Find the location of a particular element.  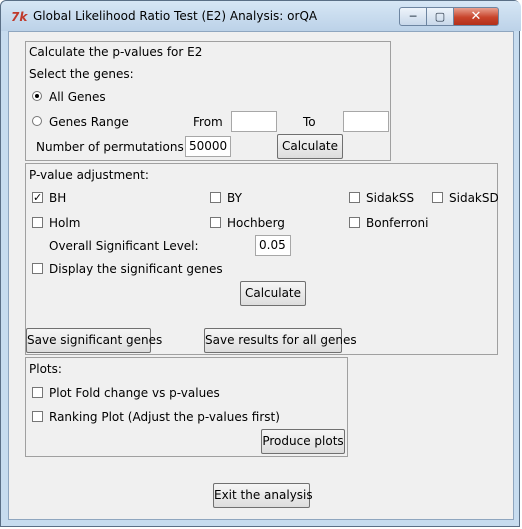

maximize-button: ▢ is located at coordinates (440, 16).